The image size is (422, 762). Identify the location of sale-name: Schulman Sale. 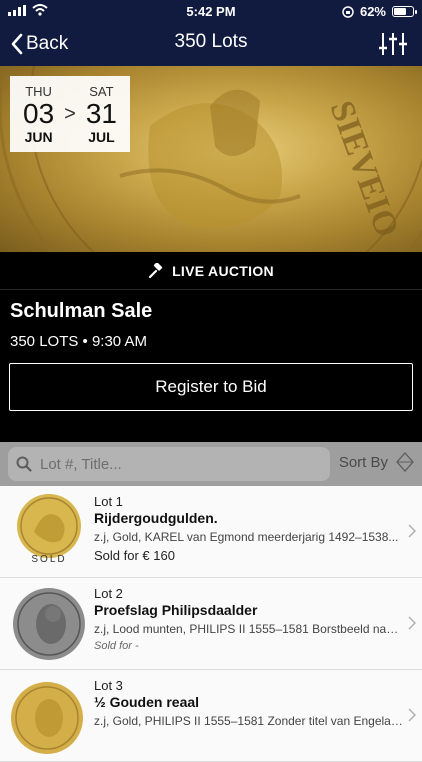
(81, 311).